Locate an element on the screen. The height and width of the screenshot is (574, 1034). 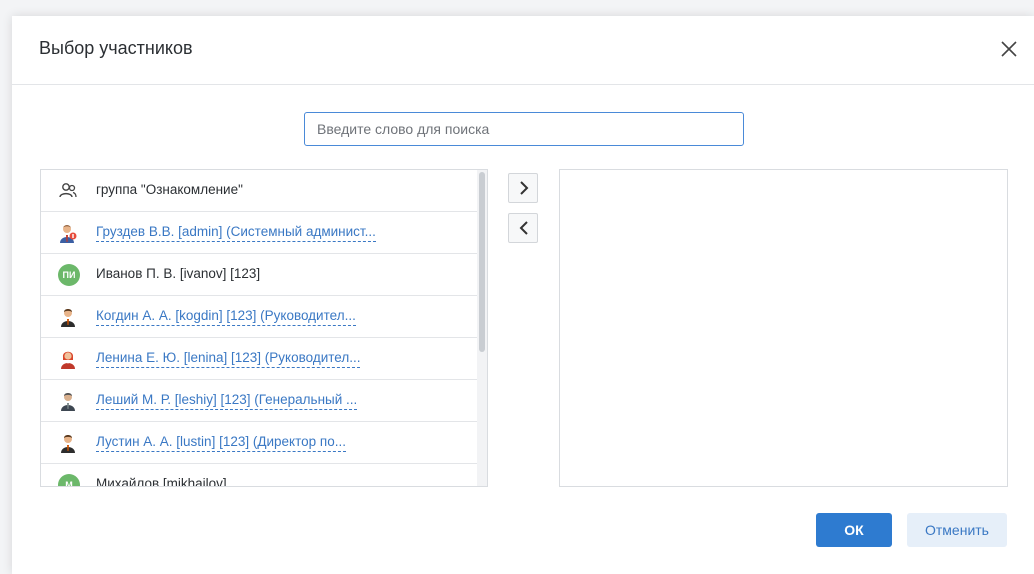
ok-button: ОК is located at coordinates (854, 530).